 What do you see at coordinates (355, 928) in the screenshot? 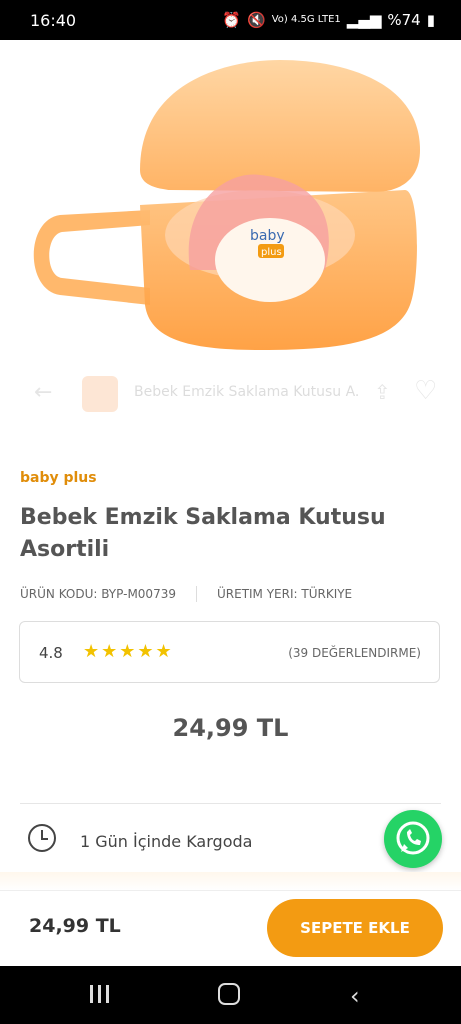
I see `add-to-cart-button: SEPETE EKLE` at bounding box center [355, 928].